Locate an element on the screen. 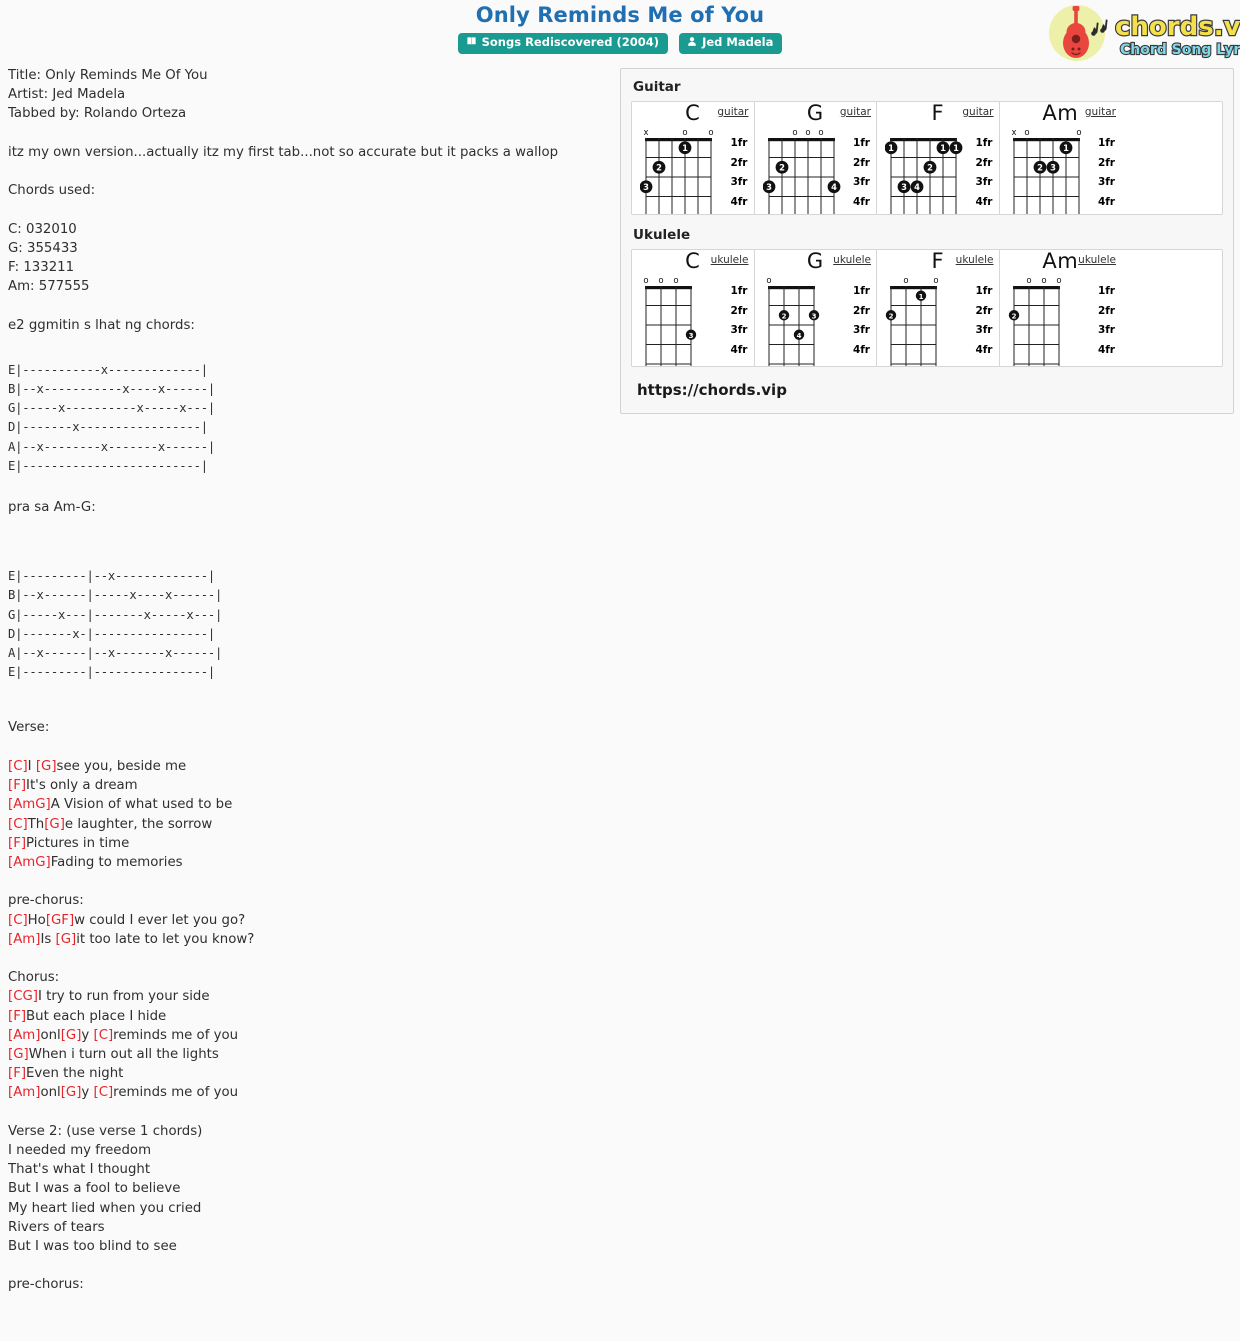  badge-album: Songs Rediscovered (2004) is located at coordinates (562, 43).